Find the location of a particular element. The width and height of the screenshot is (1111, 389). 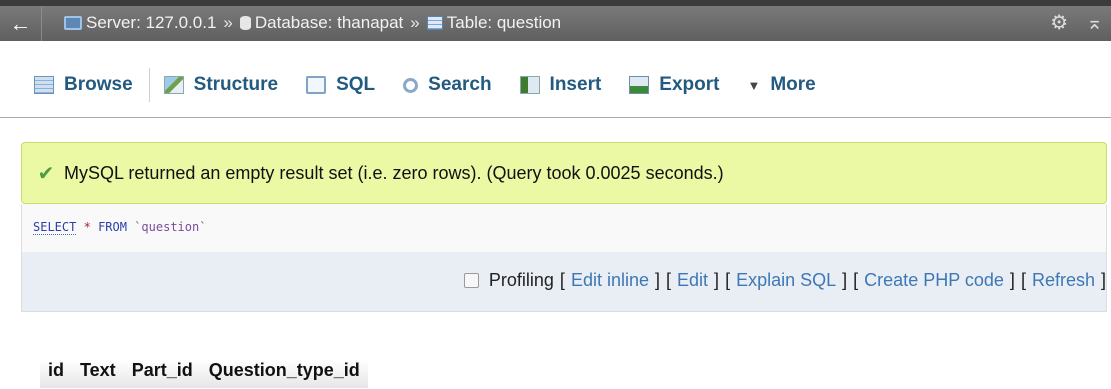

breadcrumb-server: Server: 127.0.0.1 is located at coordinates (140, 23).